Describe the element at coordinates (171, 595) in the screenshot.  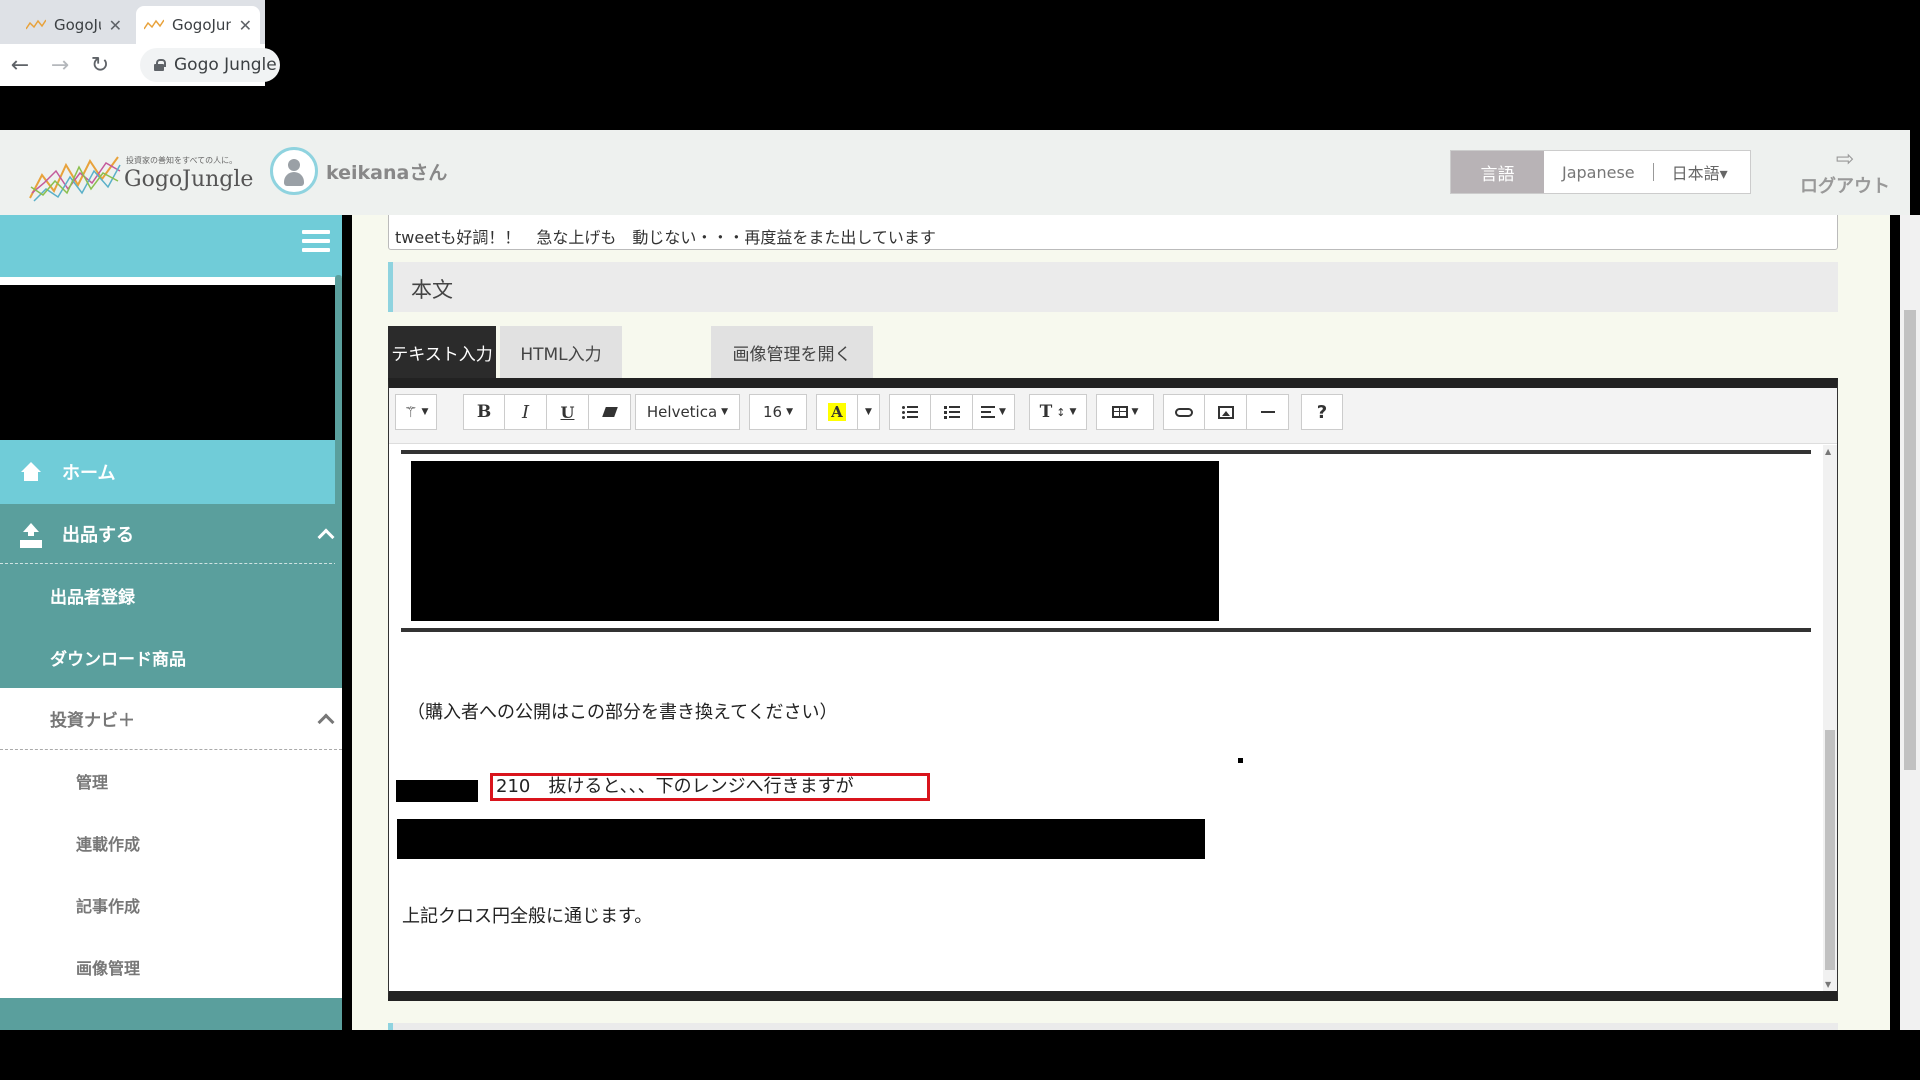
I see `sidebar-item-seller-registration: 出品者登録` at that location.